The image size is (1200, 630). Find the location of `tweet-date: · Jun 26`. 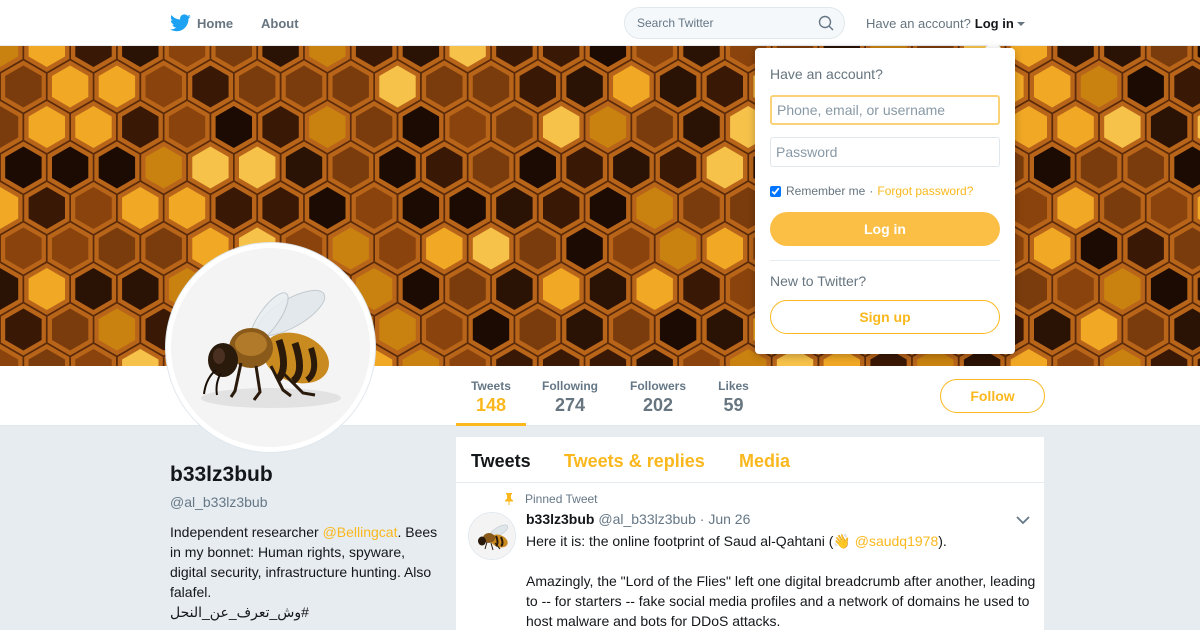

tweet-date: · Jun 26 is located at coordinates (725, 519).